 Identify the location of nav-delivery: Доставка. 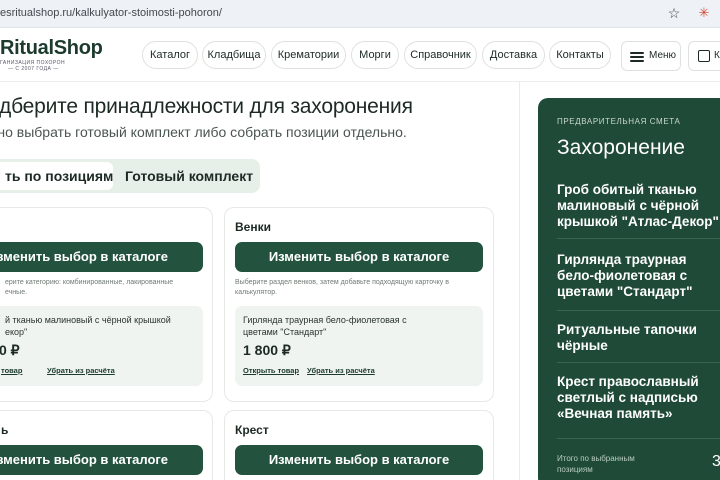
(513, 55).